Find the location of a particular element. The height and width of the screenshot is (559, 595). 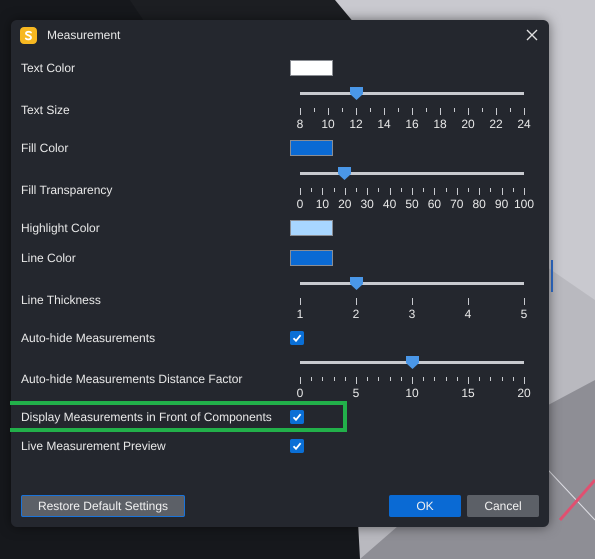

tick-label: 16 is located at coordinates (412, 124).